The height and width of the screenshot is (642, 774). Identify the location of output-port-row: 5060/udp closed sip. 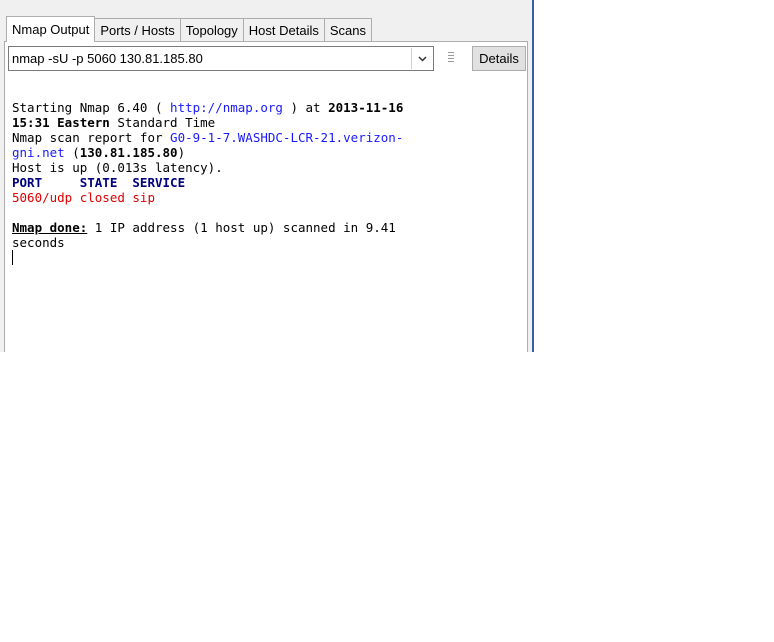
(83, 197).